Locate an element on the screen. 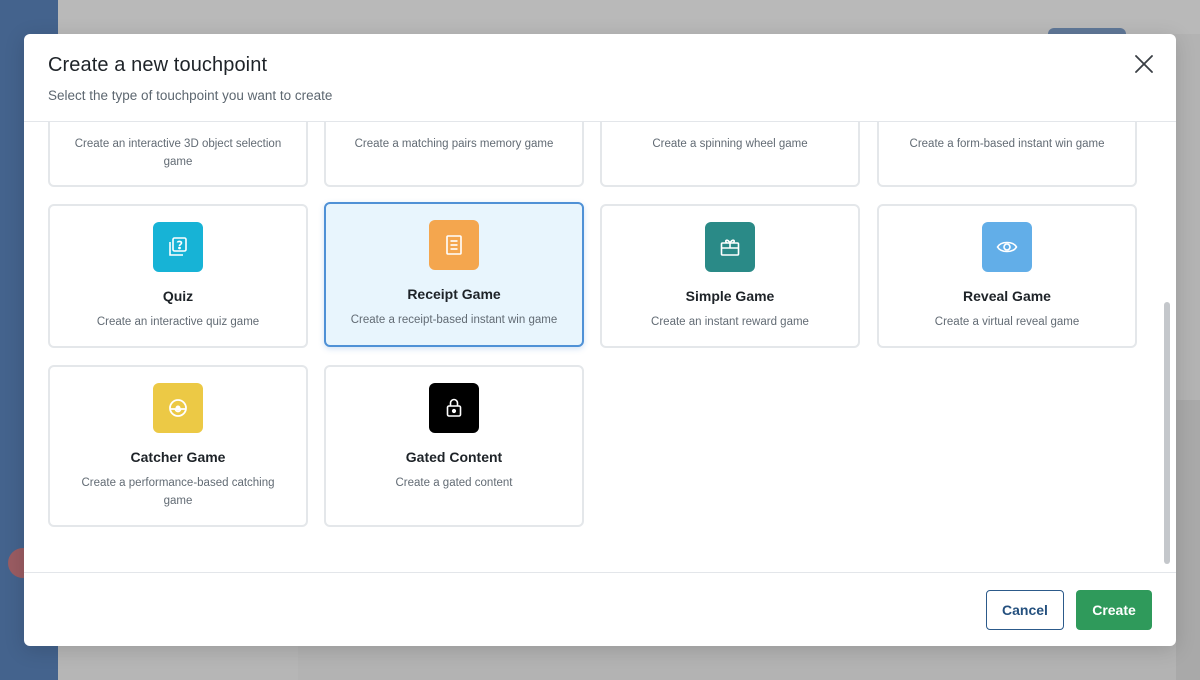 The width and height of the screenshot is (1200, 680). card-description: Create an instant reward game is located at coordinates (730, 322).